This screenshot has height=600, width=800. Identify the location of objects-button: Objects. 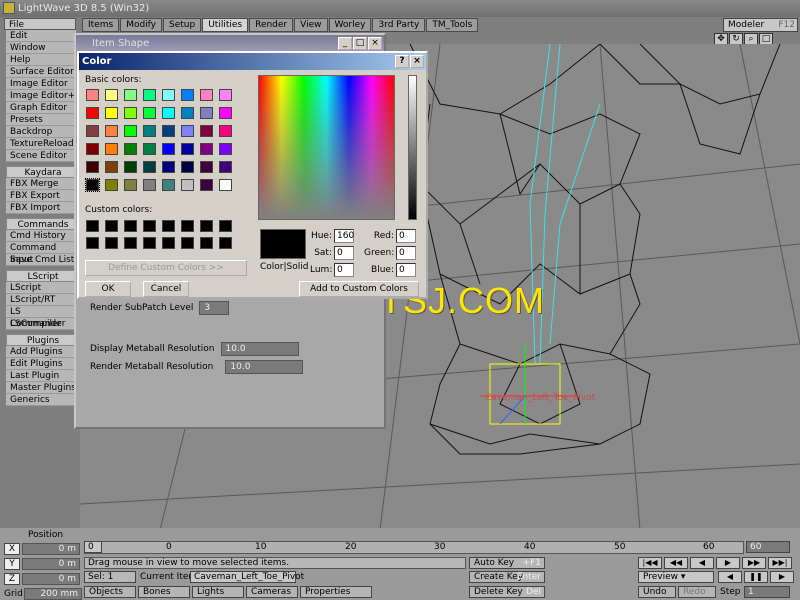
(110, 592).